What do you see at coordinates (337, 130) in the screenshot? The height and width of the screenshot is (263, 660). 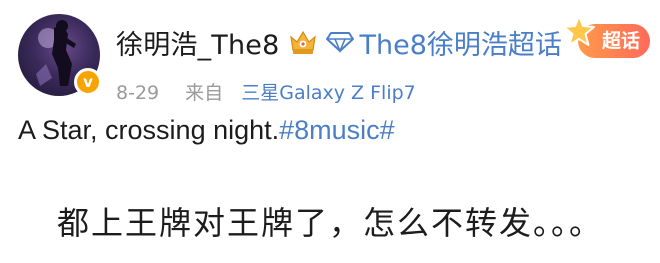 I see `hashtag-link: #8music#` at bounding box center [337, 130].